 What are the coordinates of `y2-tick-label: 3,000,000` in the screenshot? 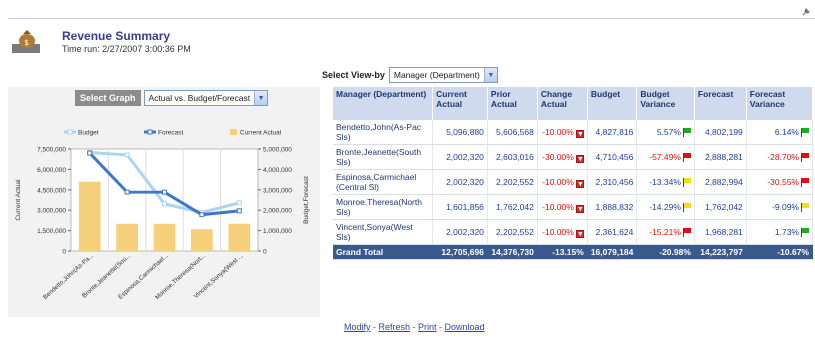 It's located at (277, 190).